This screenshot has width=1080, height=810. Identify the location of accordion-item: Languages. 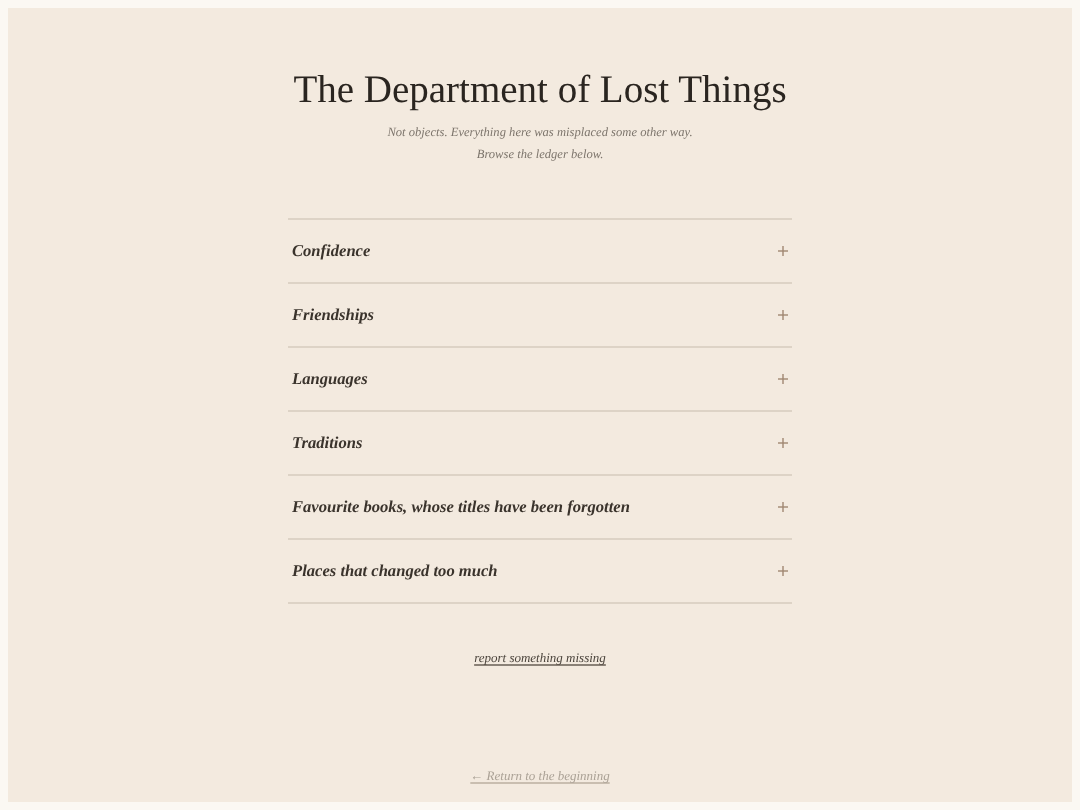
(540, 380).